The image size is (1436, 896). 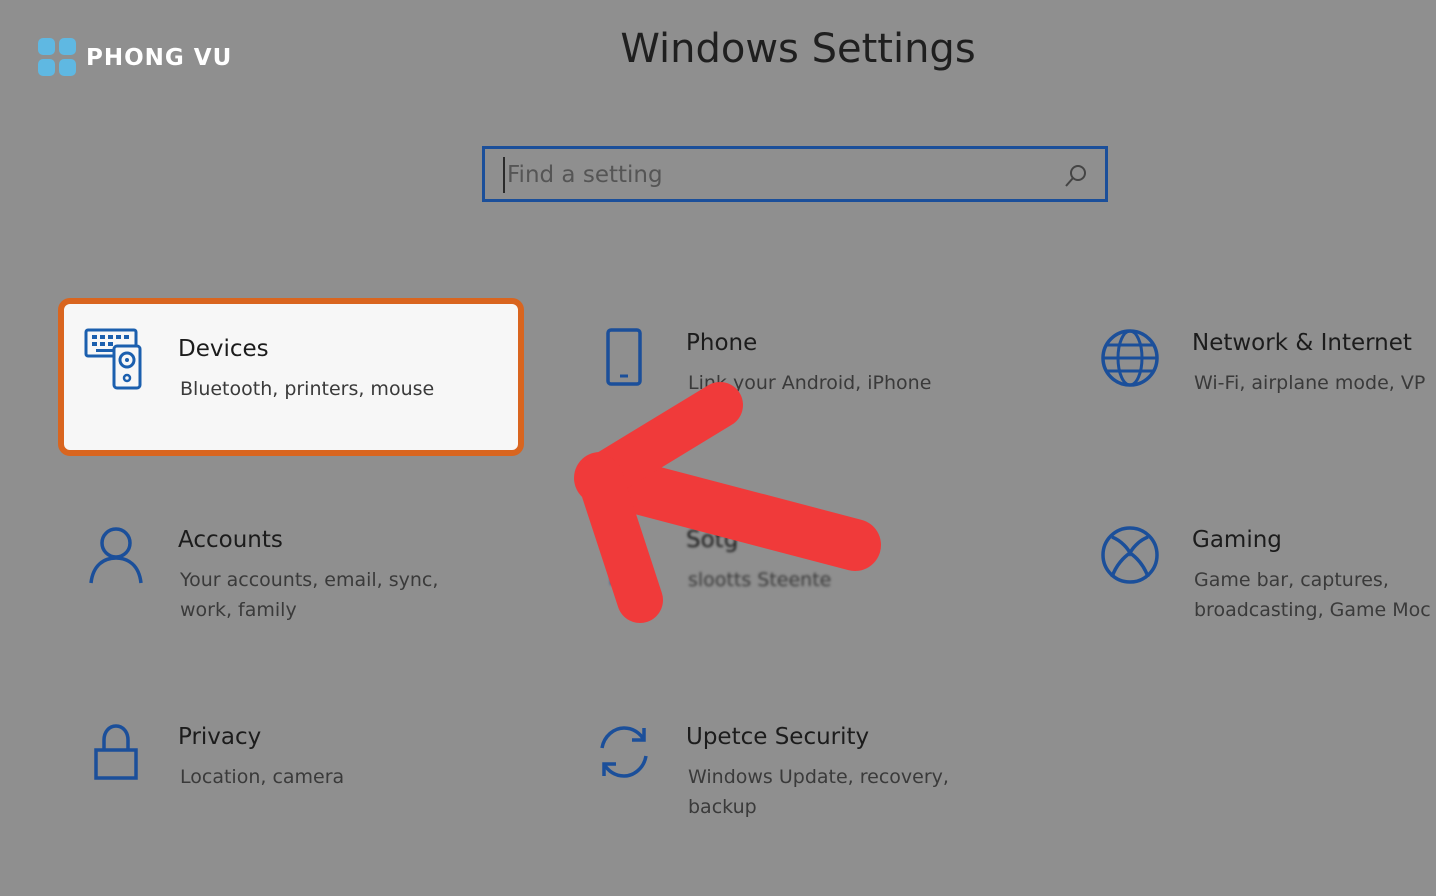 I want to click on tile-label: Sotg, so click(x=712, y=540).